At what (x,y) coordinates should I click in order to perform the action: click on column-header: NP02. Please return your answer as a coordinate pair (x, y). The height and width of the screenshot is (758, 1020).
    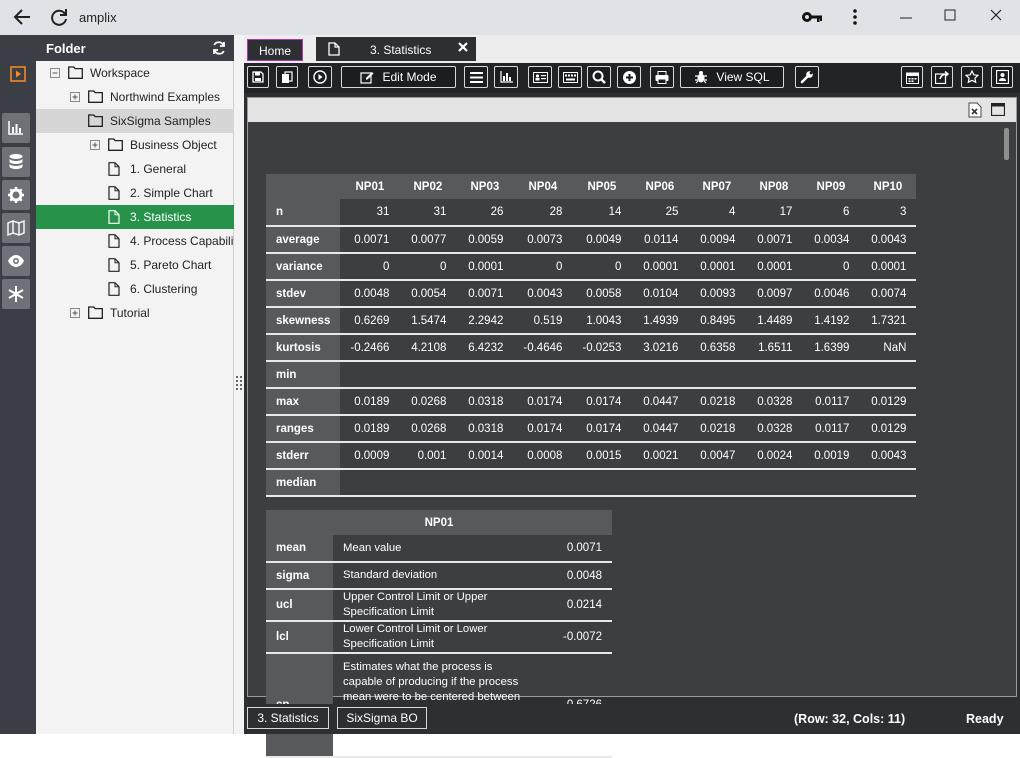
    Looking at the image, I should click on (428, 186).